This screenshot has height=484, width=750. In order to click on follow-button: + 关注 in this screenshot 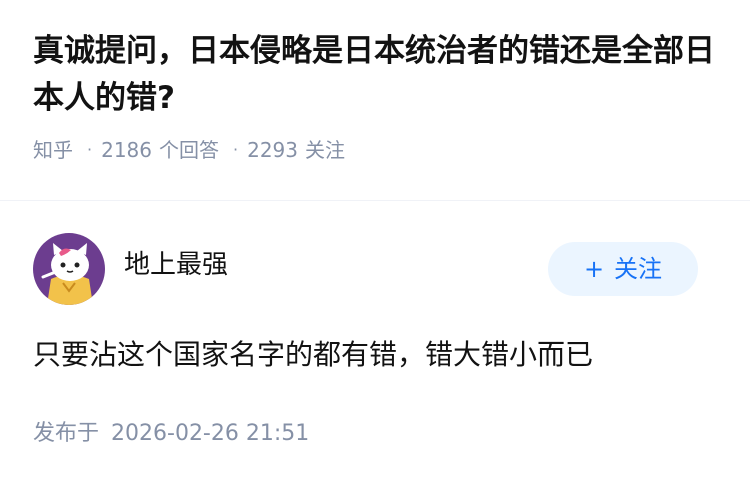, I will do `click(623, 269)`.